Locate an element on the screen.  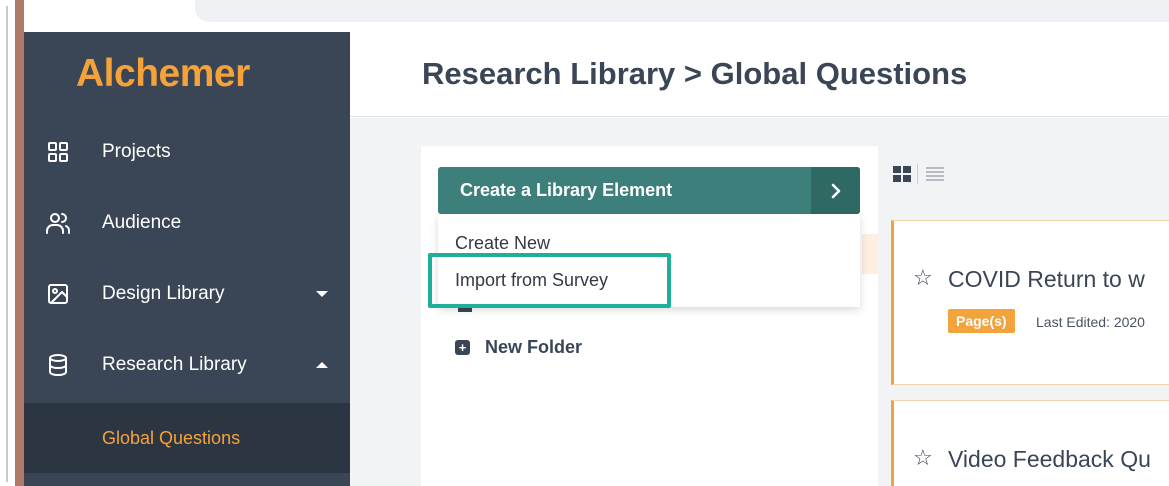
page-title: Research Library > Global Questions is located at coordinates (695, 73).